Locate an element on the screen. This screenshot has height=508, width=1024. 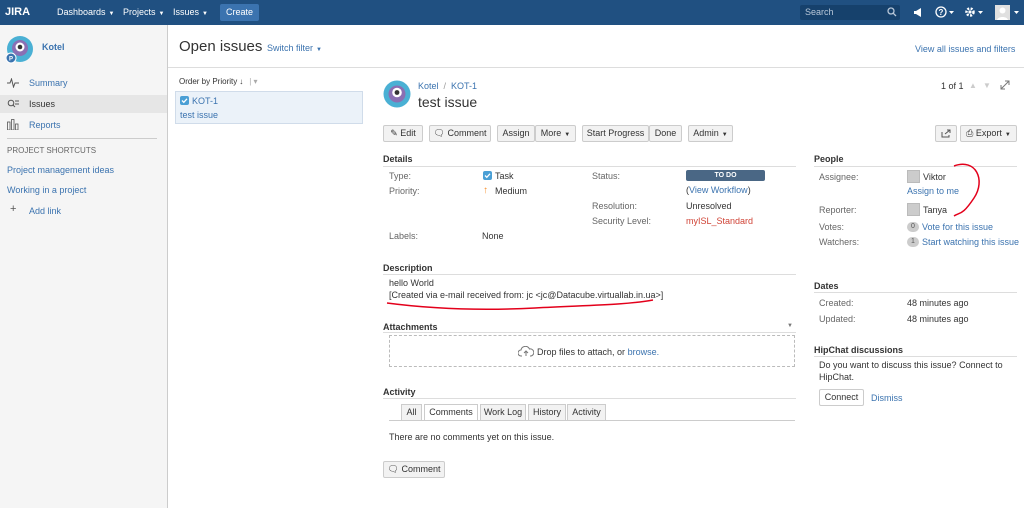
tab-all: All is located at coordinates (411, 412).